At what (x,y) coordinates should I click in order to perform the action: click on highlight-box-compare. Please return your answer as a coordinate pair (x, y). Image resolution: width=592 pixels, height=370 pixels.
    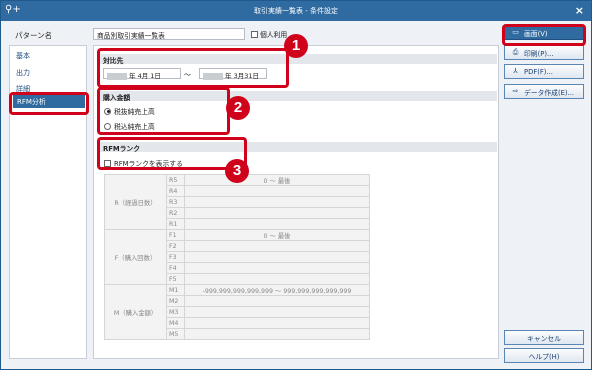
    Looking at the image, I should click on (193, 68).